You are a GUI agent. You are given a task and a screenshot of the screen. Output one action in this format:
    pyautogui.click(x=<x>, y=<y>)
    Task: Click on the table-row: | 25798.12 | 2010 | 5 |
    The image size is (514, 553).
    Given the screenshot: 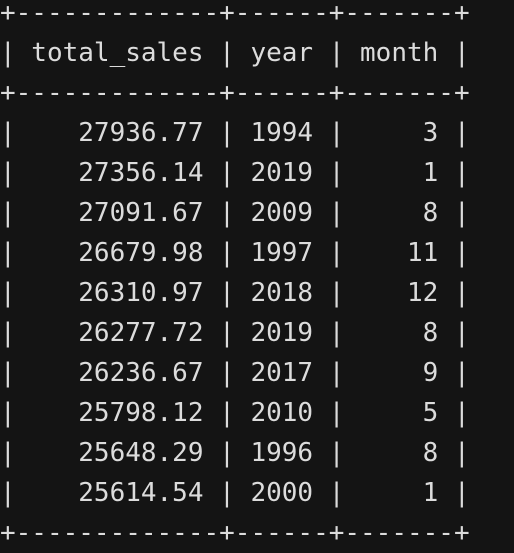 What is the action you would take?
    pyautogui.click(x=235, y=413)
    